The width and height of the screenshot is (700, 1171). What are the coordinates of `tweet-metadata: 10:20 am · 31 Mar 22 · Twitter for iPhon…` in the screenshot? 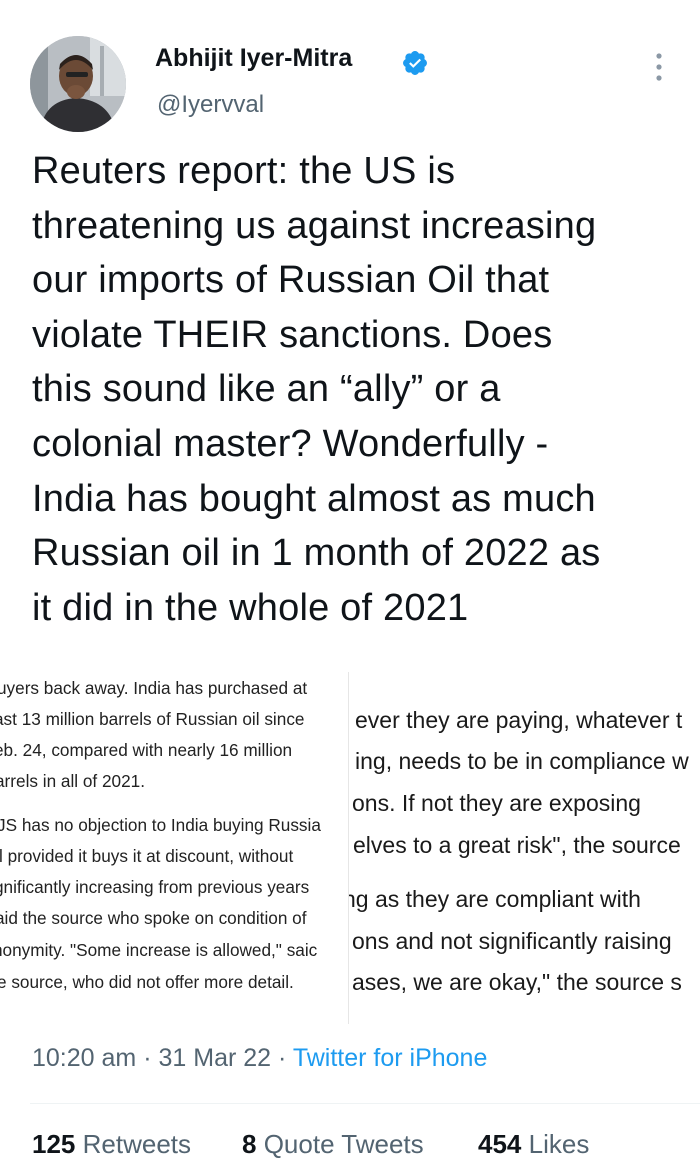 It's located at (259, 1058).